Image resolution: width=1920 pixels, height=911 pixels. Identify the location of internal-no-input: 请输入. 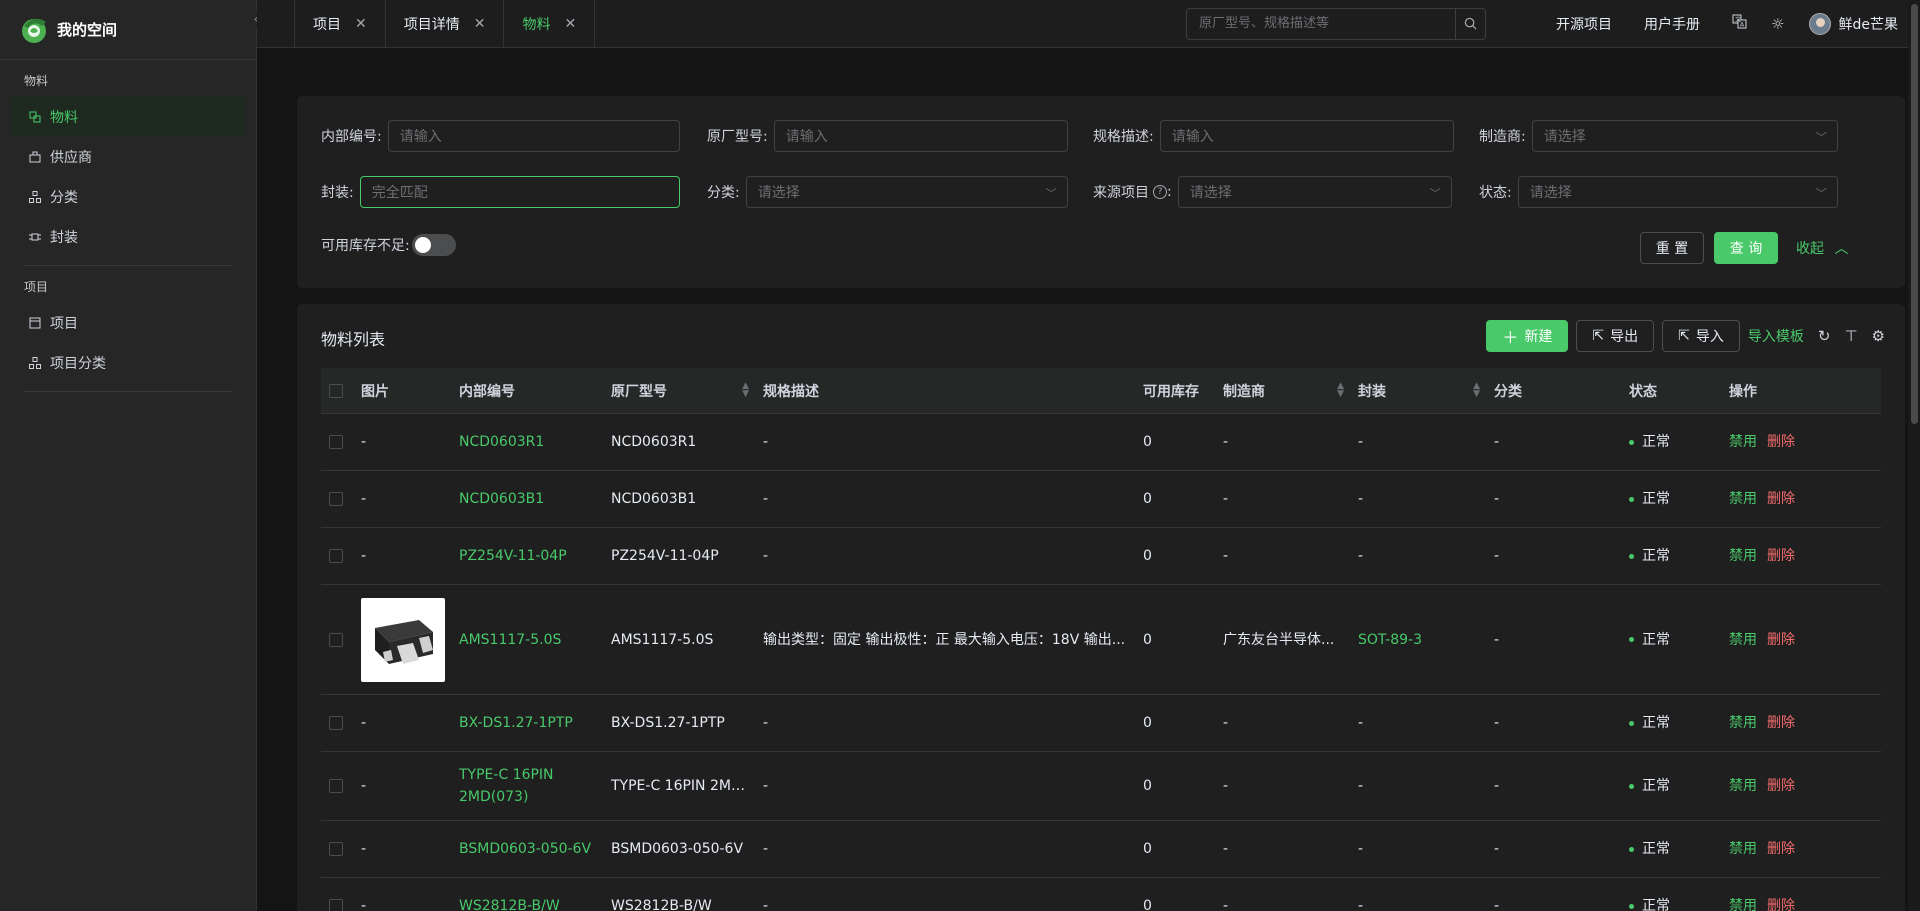
(533, 136).